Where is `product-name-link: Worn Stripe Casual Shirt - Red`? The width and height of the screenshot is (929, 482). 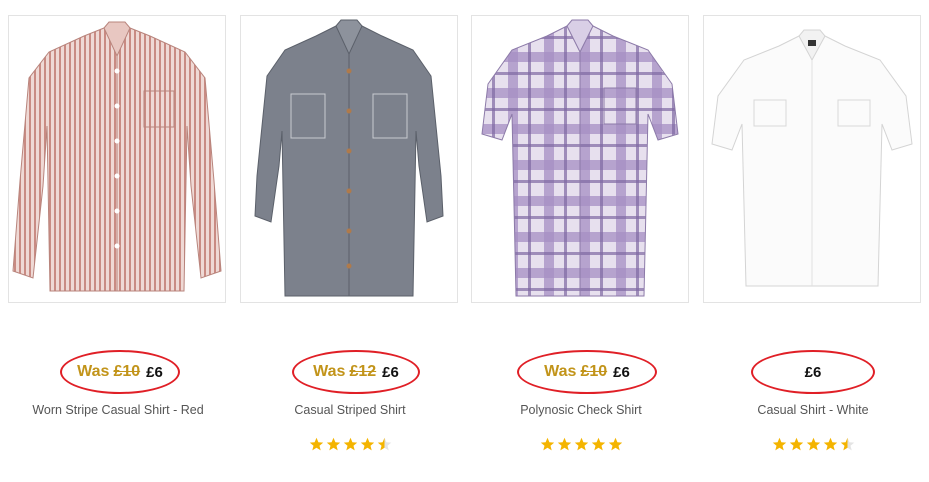 product-name-link: Worn Stripe Casual Shirt - Red is located at coordinates (118, 410).